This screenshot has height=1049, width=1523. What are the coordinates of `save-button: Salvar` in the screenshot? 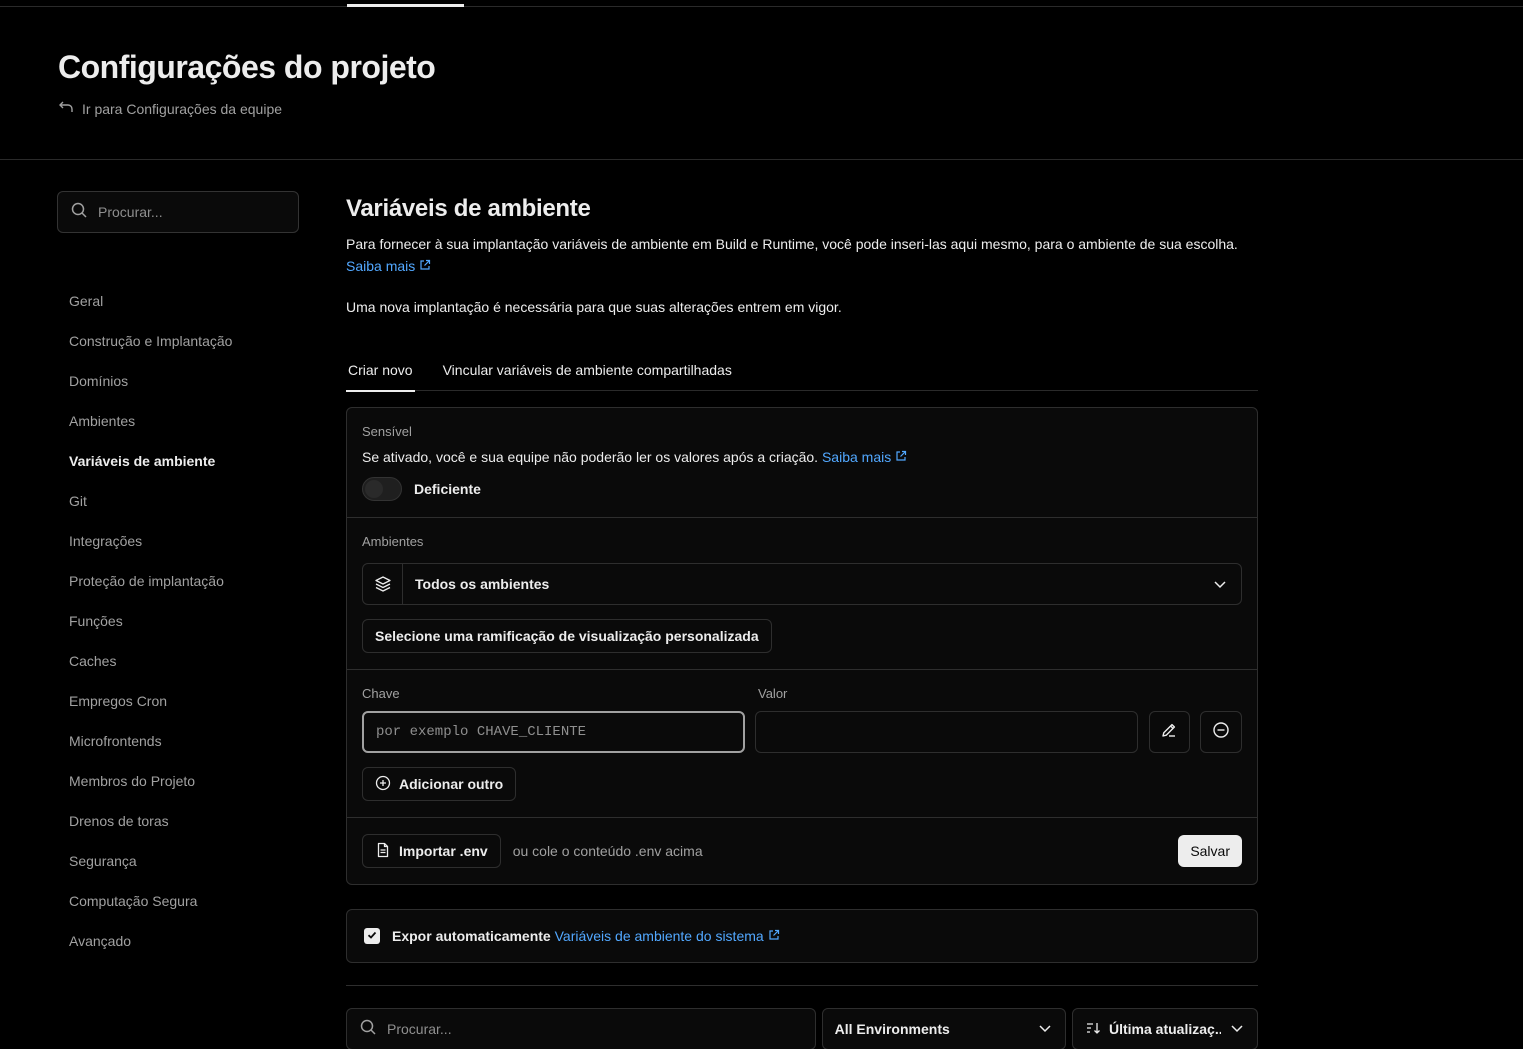 It's located at (1210, 851).